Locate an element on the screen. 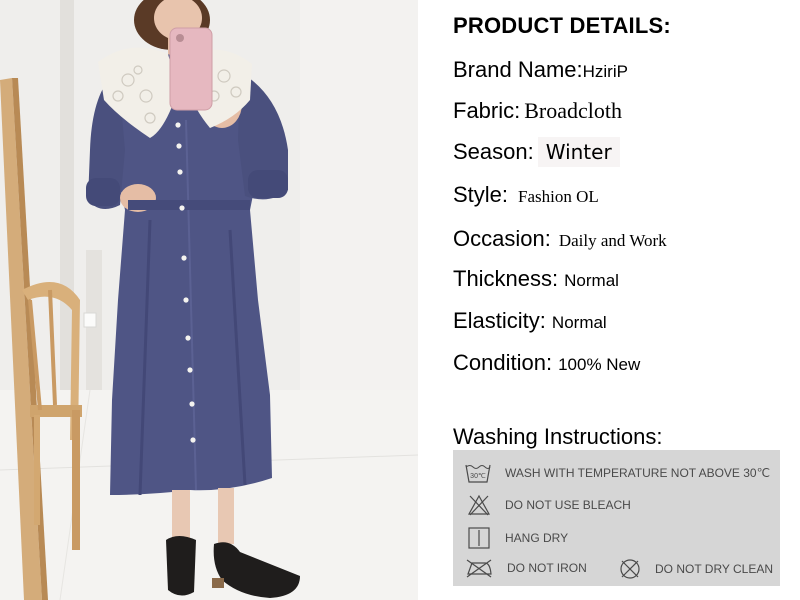  fabric-value: Broadcloth is located at coordinates (573, 110).